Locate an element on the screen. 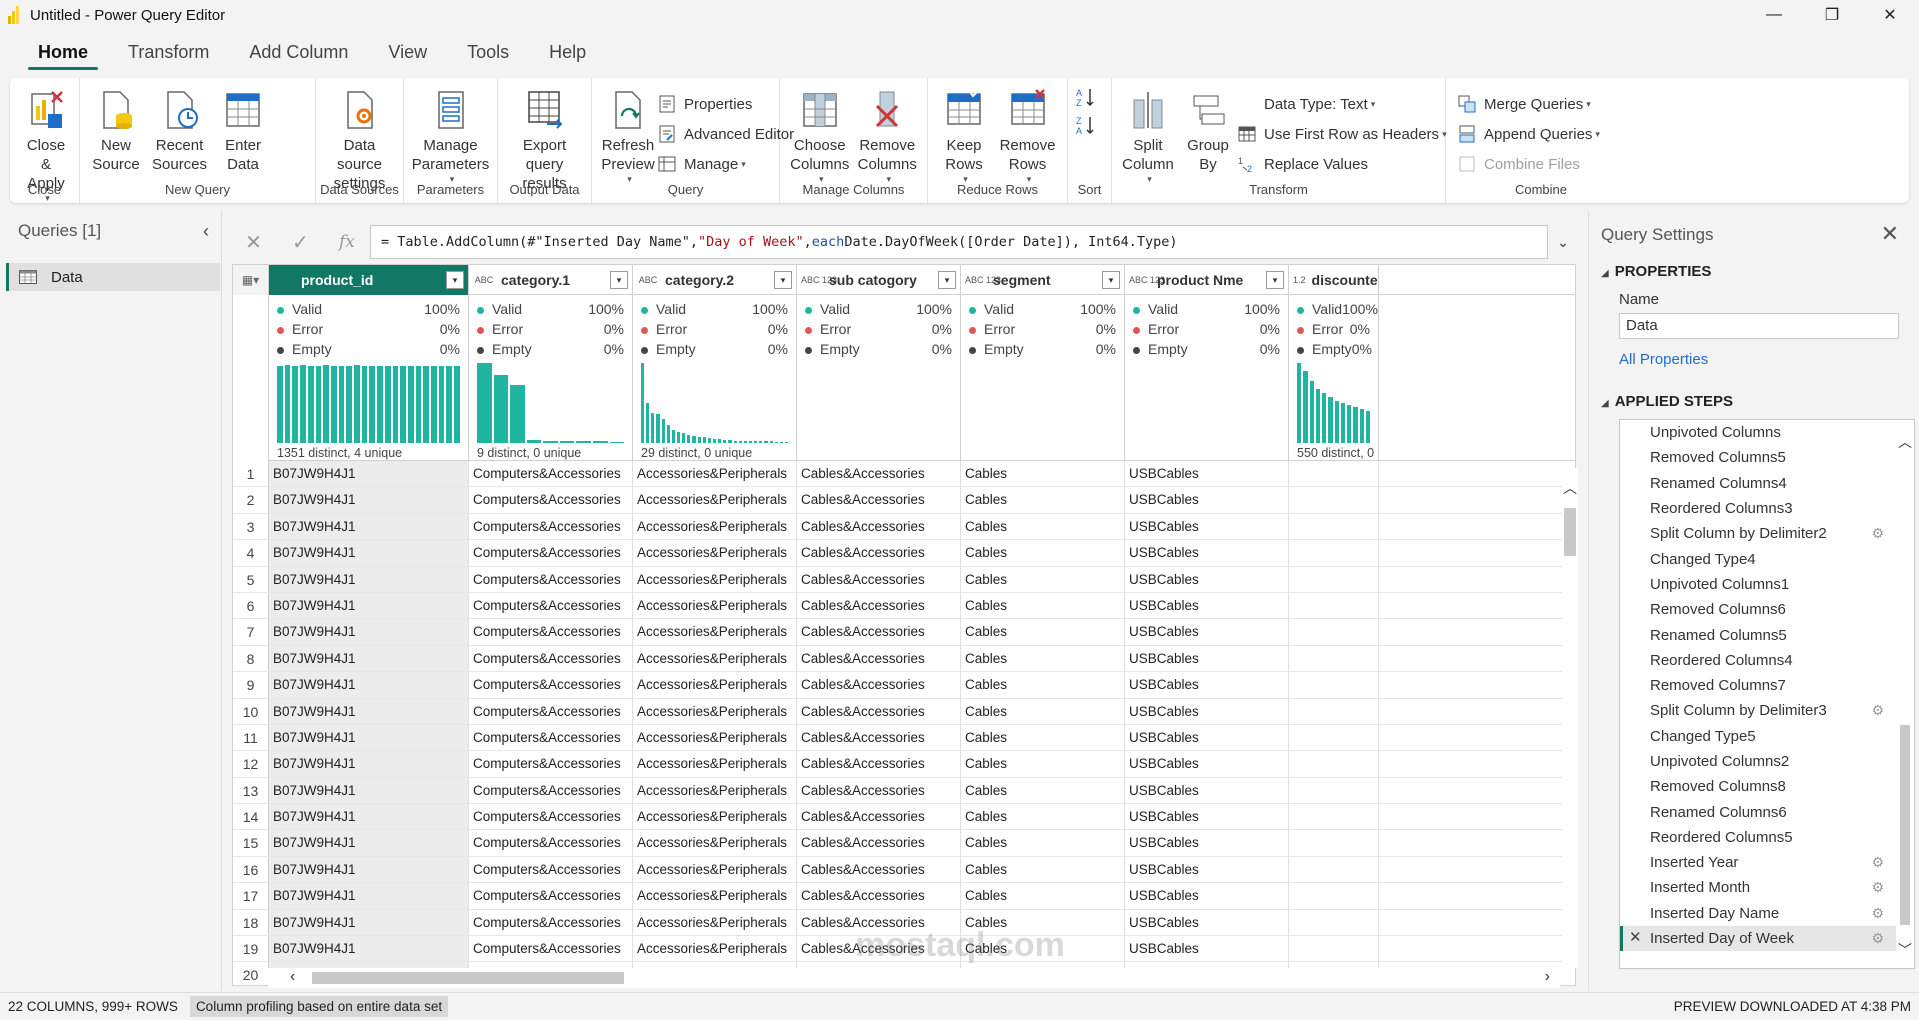  group-by-button: Group By is located at coordinates (1208, 131).